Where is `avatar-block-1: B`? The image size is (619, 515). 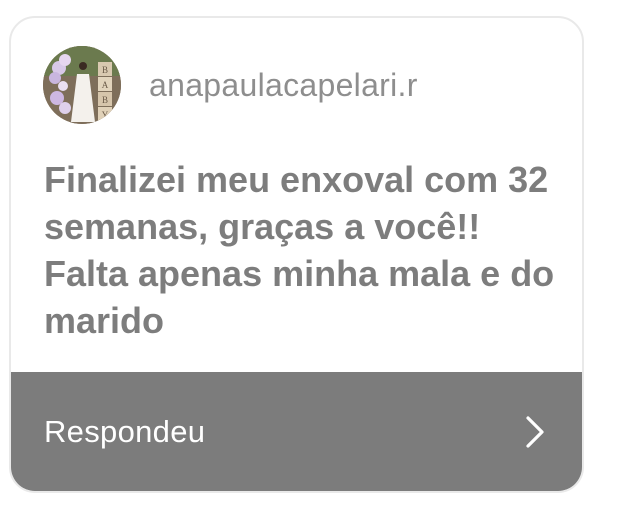 avatar-block-1: B is located at coordinates (105, 70).